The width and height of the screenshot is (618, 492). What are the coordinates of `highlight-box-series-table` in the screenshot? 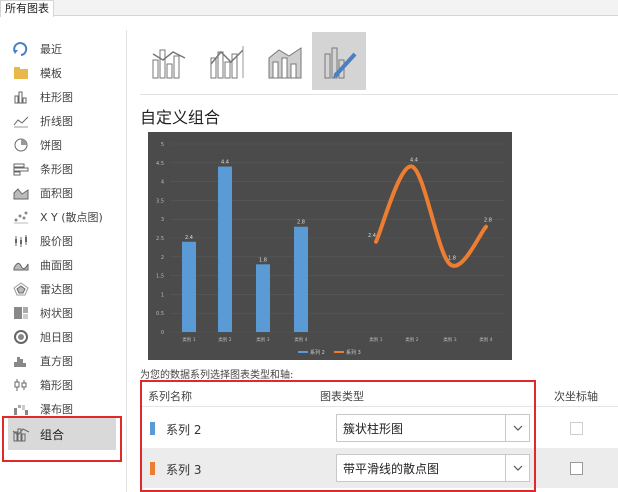 It's located at (338, 436).